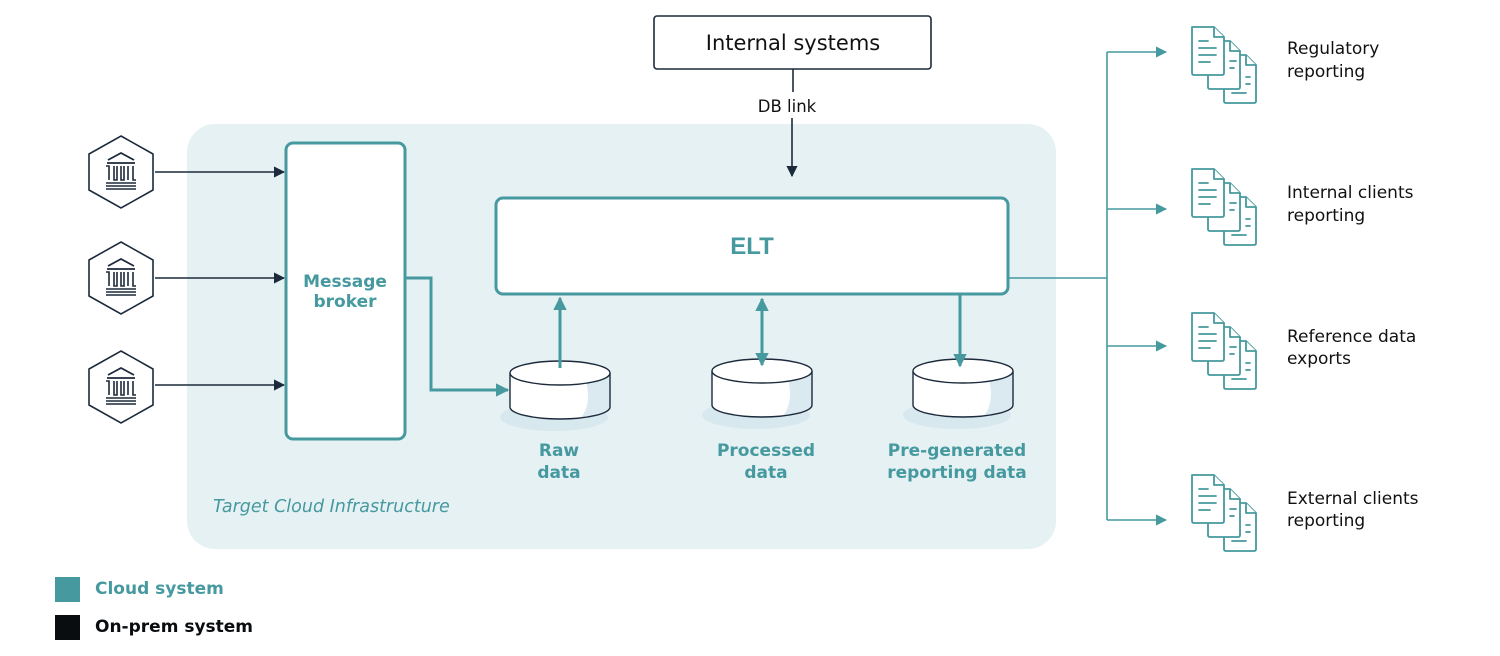  Describe the element at coordinates (766, 451) in the screenshot. I see `processed-data-label: Processed` at that location.